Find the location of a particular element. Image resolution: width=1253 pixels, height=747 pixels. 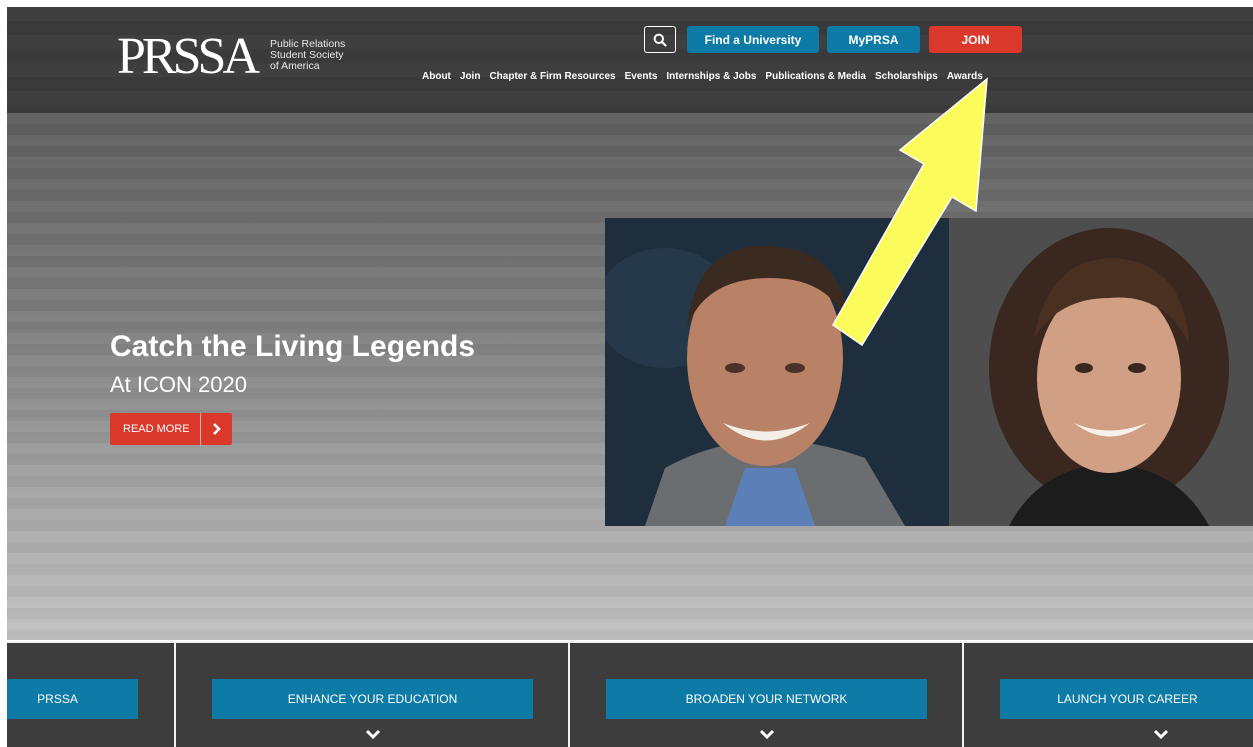

read-more-label: READ MORE is located at coordinates (156, 429).